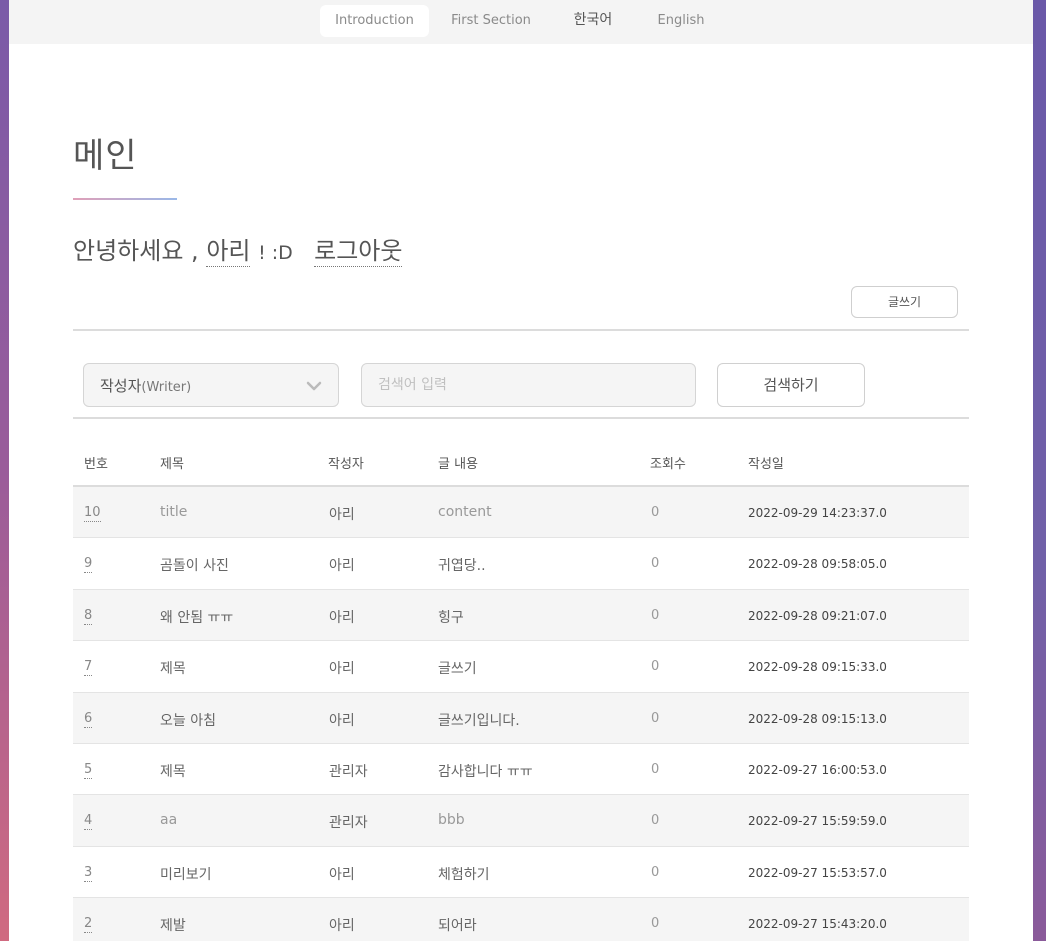 This screenshot has height=941, width=1046. I want to click on header-date: 작성일, so click(766, 464).